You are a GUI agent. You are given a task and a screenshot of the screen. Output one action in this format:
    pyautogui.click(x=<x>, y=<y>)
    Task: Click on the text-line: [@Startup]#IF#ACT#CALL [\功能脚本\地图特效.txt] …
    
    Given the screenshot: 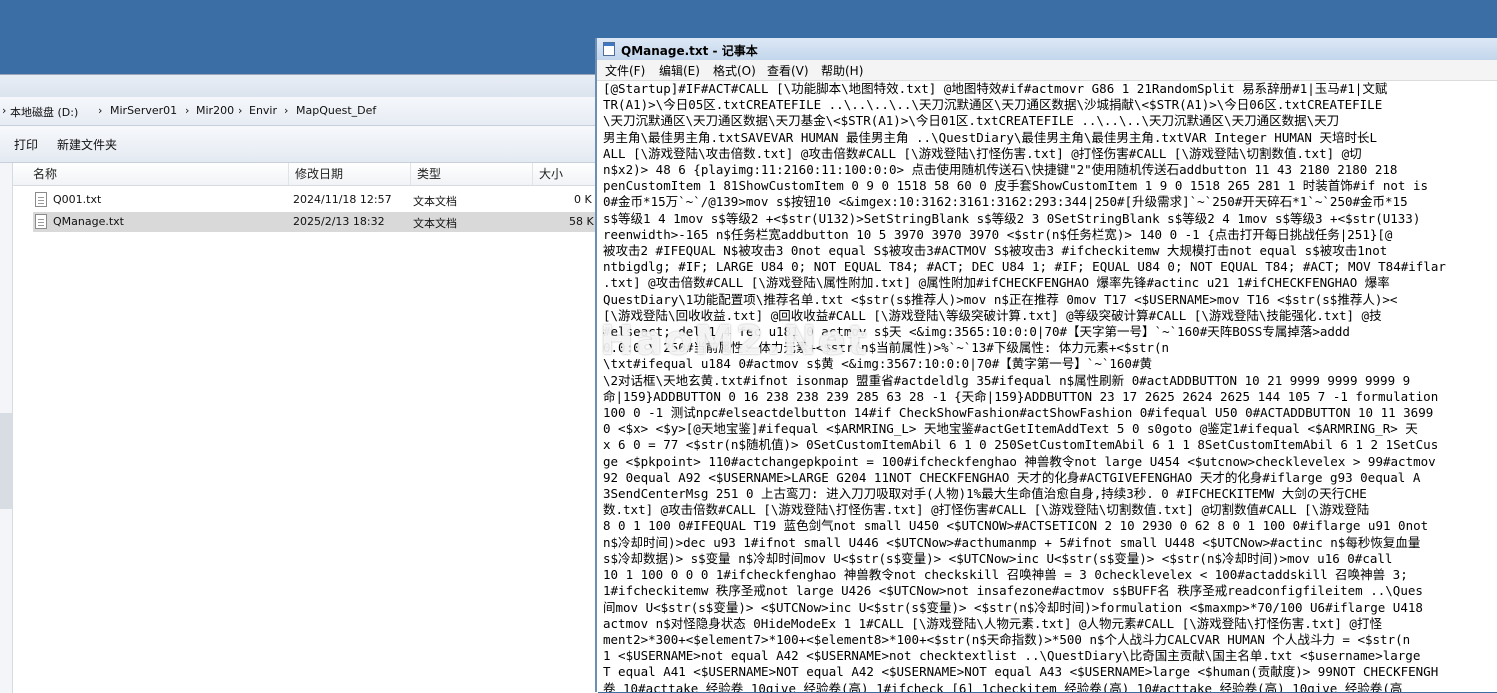 What is the action you would take?
    pyautogui.click(x=995, y=88)
    